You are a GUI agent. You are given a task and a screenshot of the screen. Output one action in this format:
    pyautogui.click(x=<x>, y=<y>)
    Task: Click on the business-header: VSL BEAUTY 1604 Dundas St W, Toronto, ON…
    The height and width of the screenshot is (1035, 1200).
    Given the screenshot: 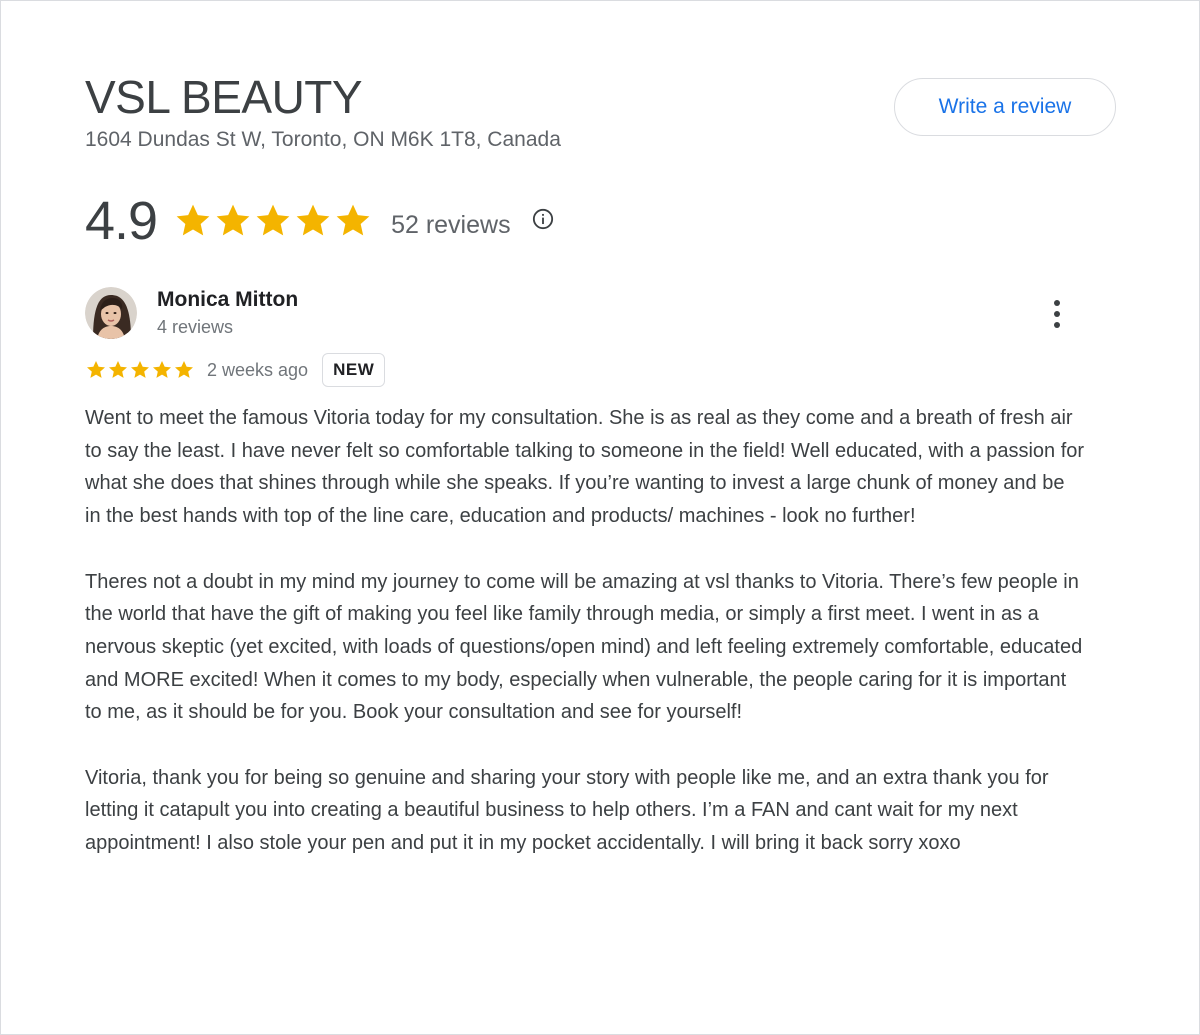 What is the action you would take?
    pyautogui.click(x=323, y=112)
    